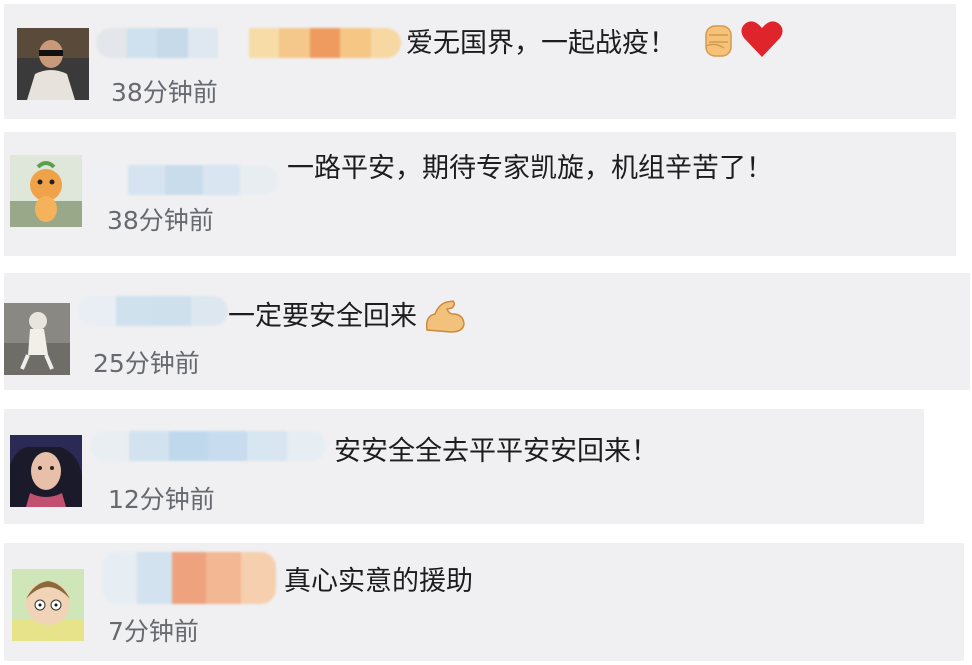 This screenshot has height=665, width=972. I want to click on comment-text: 一定要安全回来, so click(322, 316).